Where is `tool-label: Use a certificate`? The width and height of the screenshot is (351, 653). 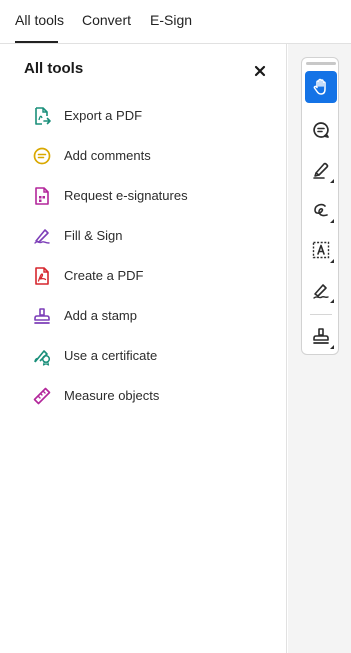 tool-label: Use a certificate is located at coordinates (111, 355).